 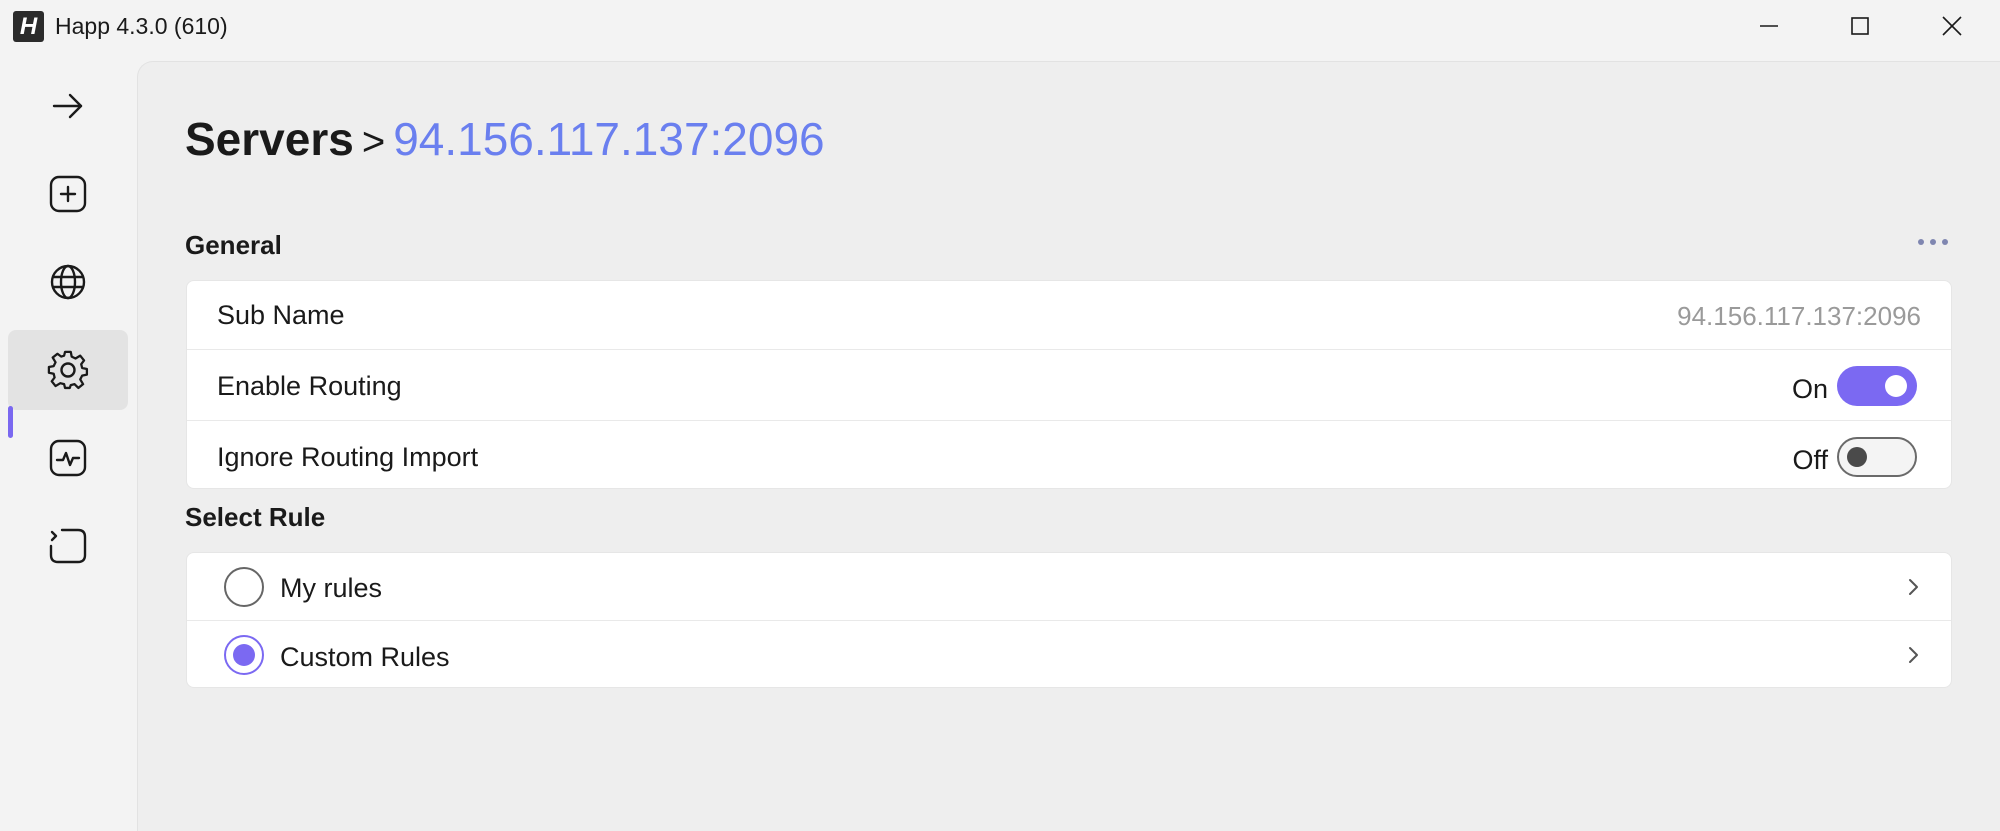 I want to click on more-options-button, so click(x=1933, y=242).